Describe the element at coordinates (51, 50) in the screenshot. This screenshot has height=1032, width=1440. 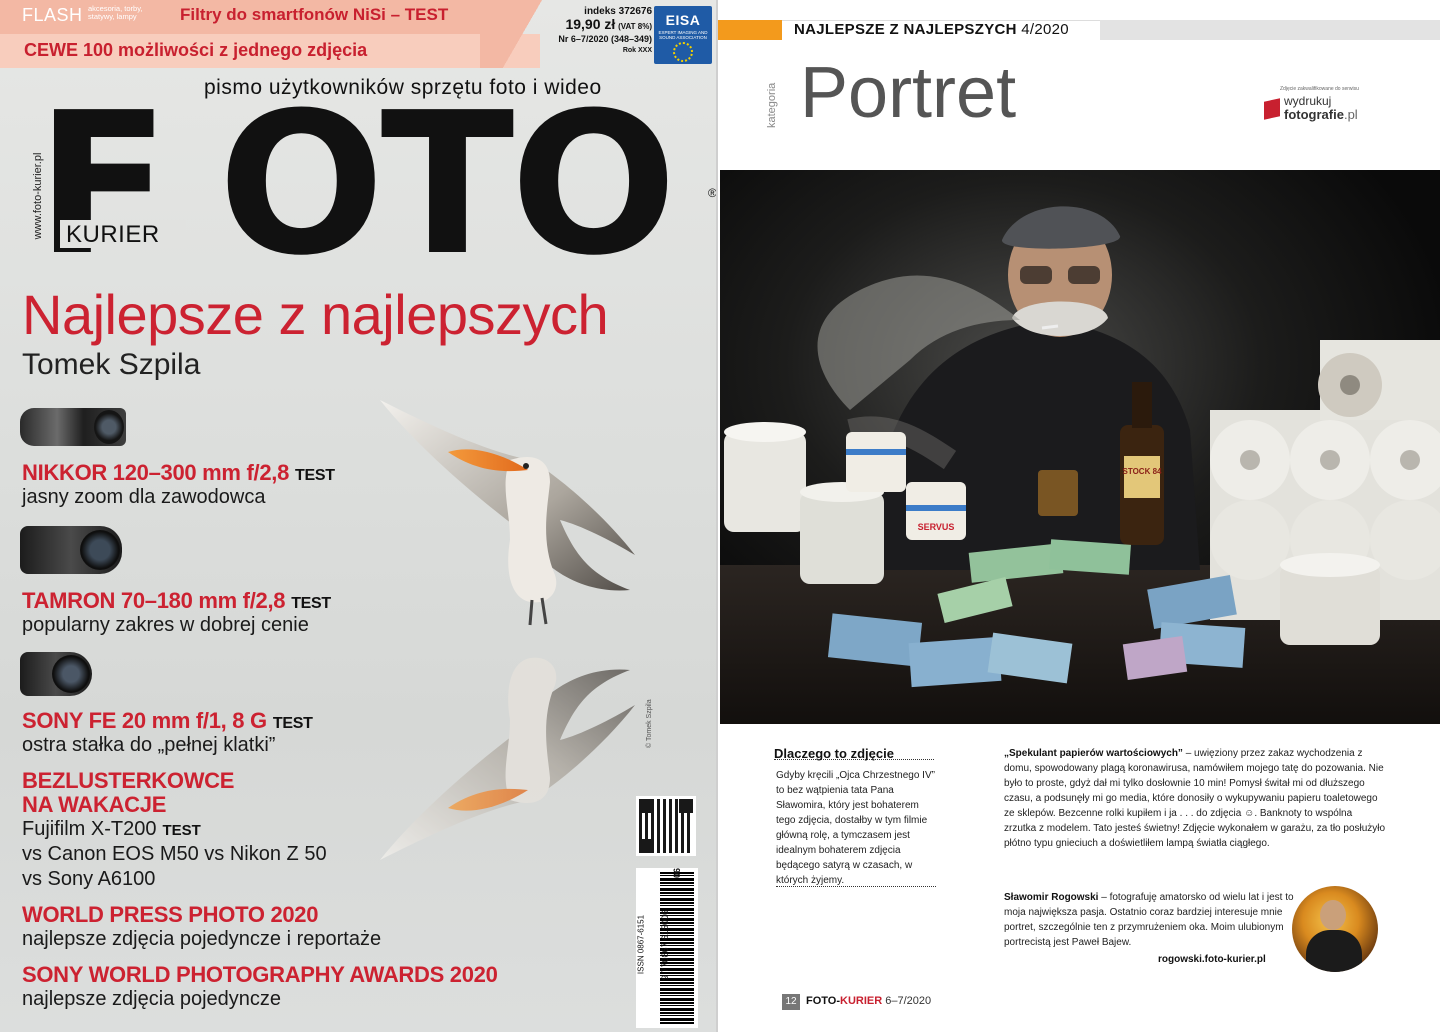
I see `cewe-brand: CEWE` at that location.